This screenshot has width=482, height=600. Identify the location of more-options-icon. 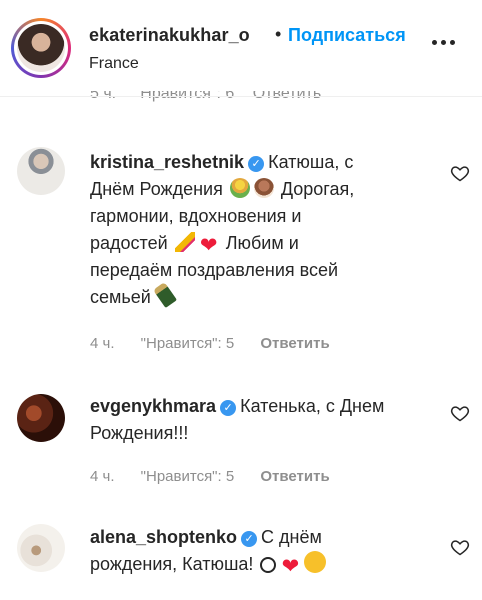
(447, 39).